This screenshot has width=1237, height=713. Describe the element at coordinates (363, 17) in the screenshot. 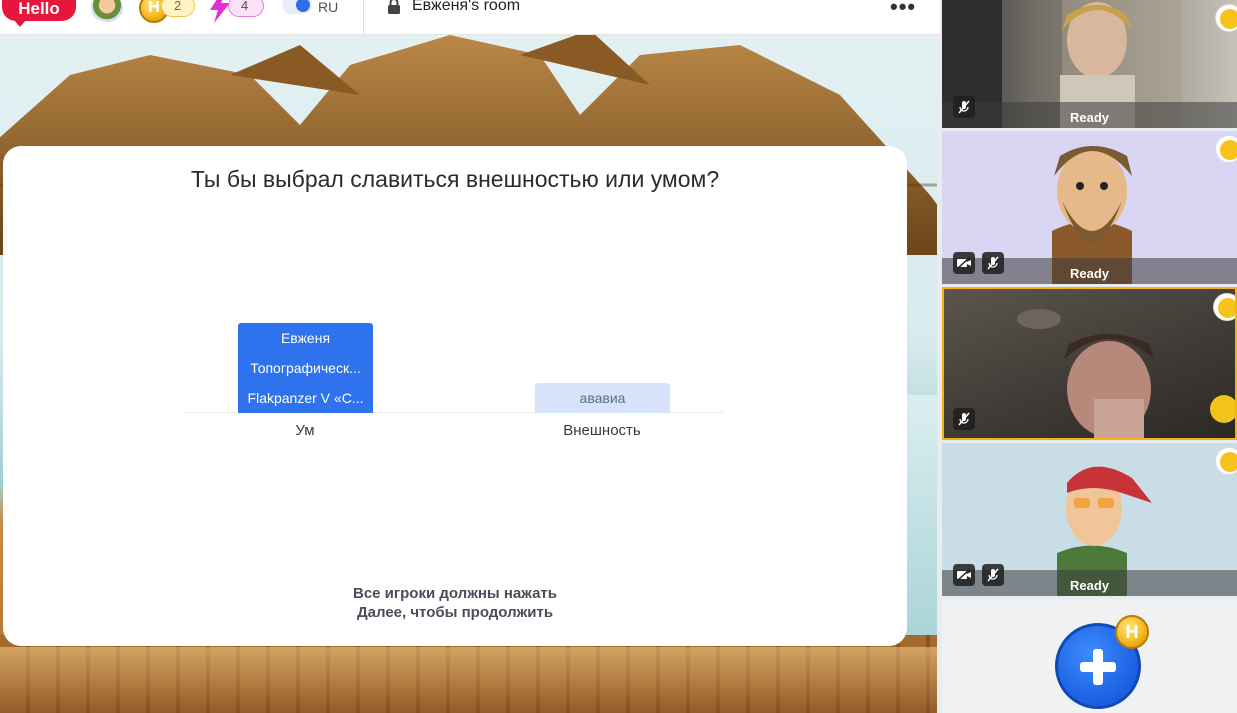

I see `divider` at that location.